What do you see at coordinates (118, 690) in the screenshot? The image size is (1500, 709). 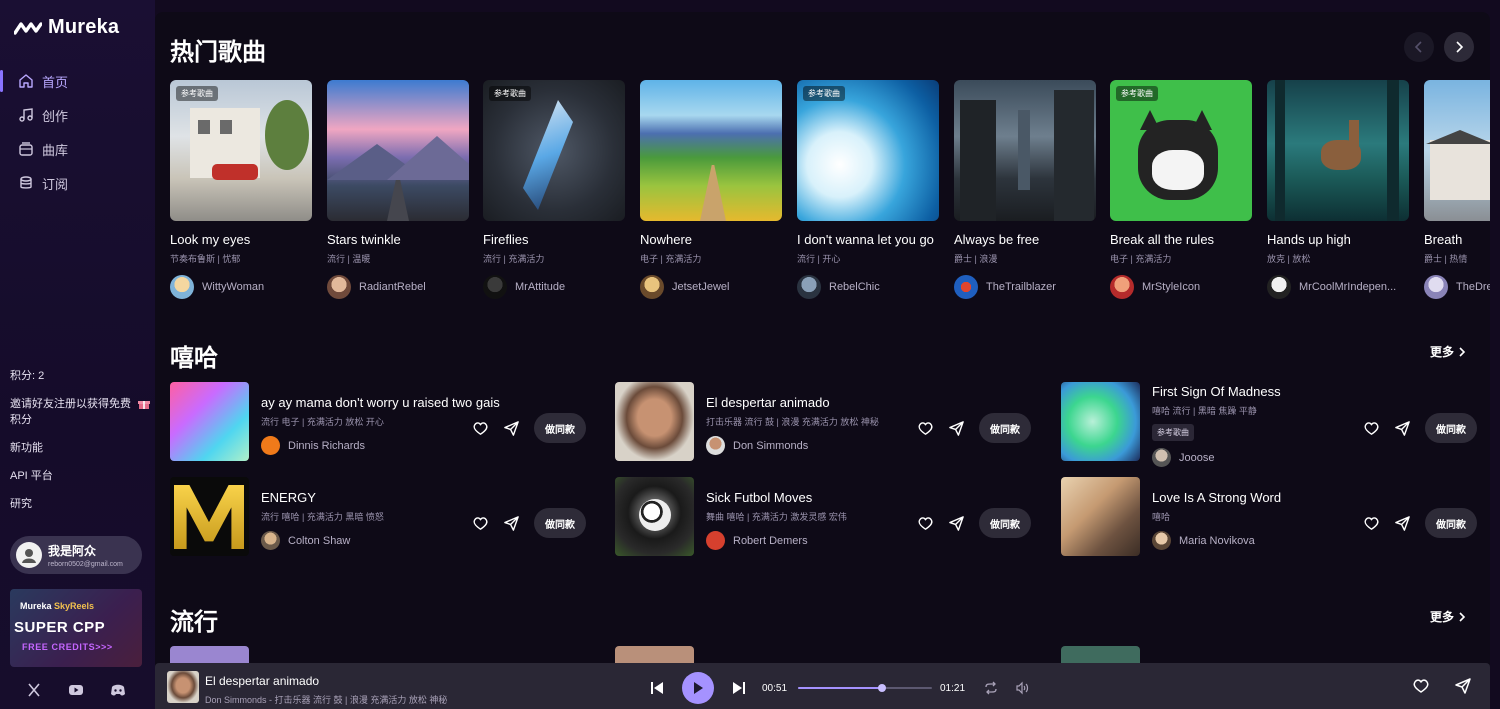 I see `discord-icon` at bounding box center [118, 690].